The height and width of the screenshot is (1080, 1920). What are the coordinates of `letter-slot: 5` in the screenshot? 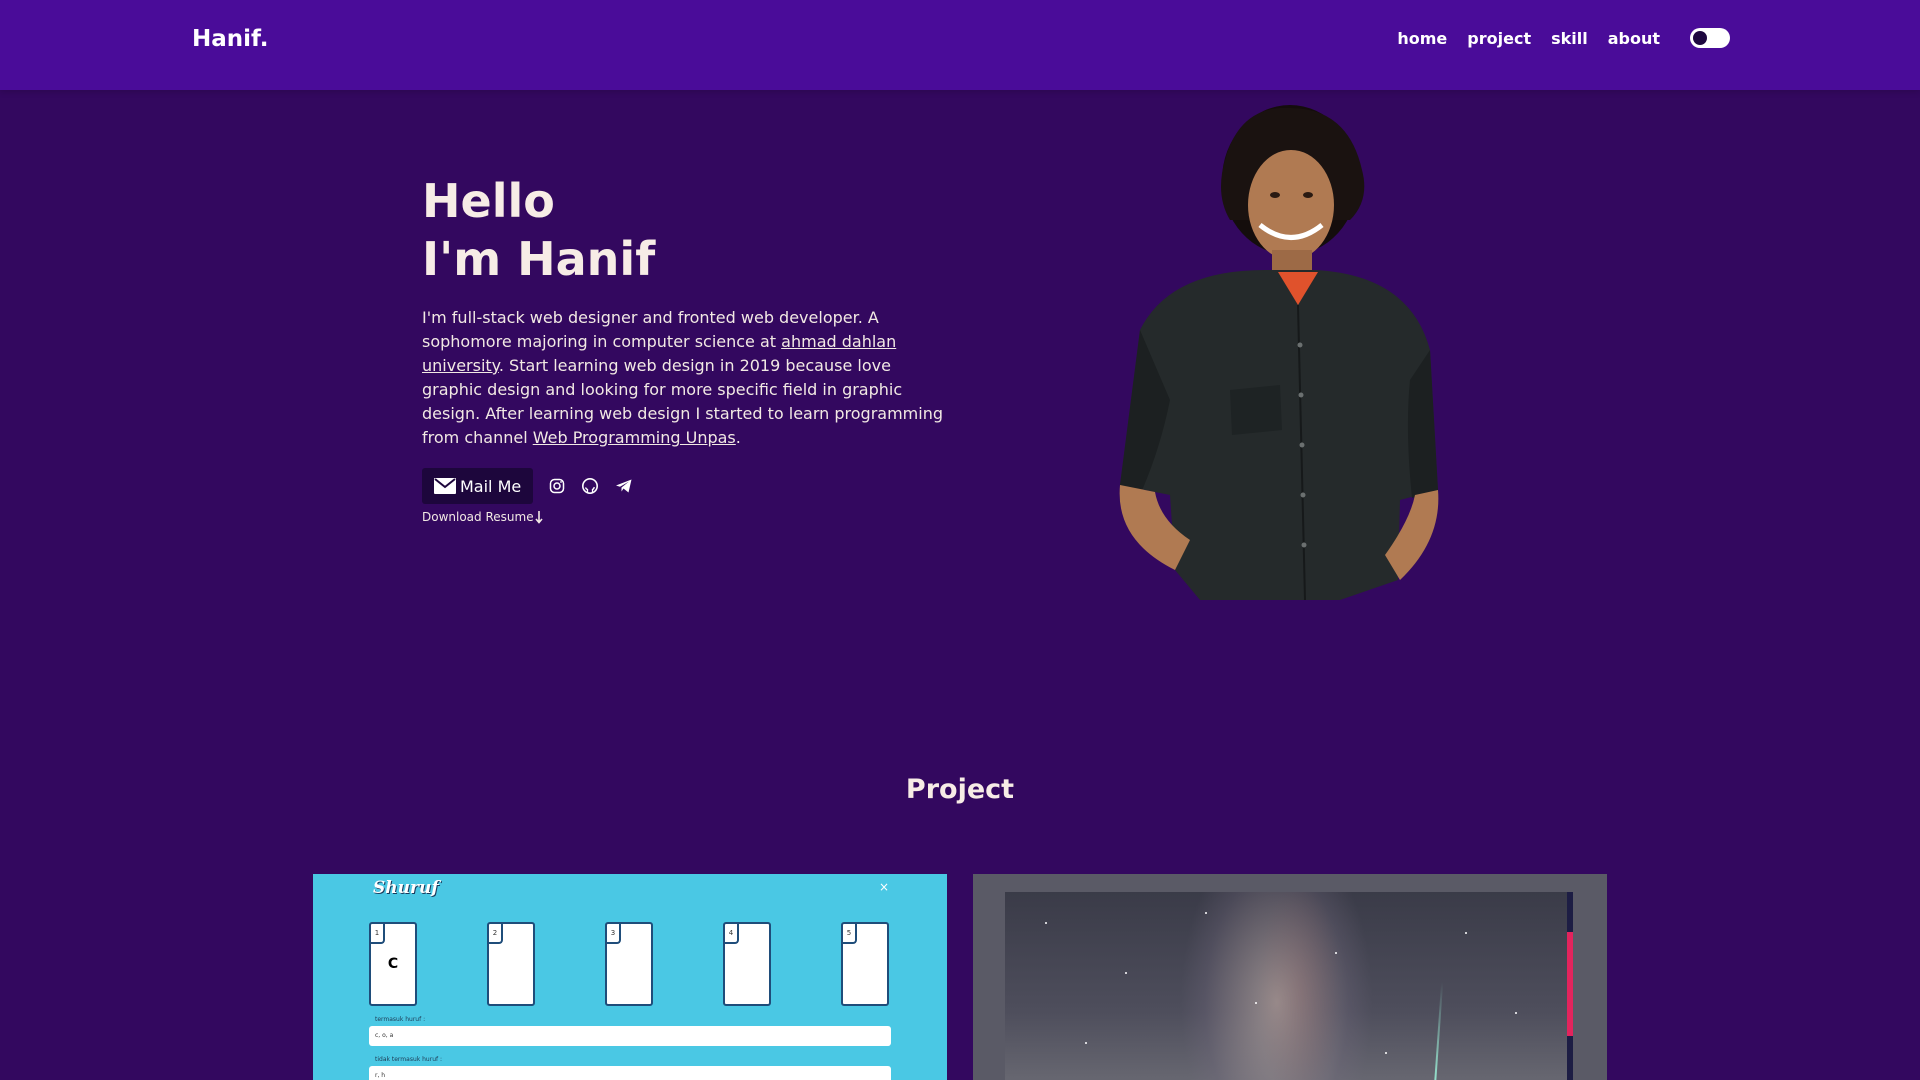 It's located at (865, 964).